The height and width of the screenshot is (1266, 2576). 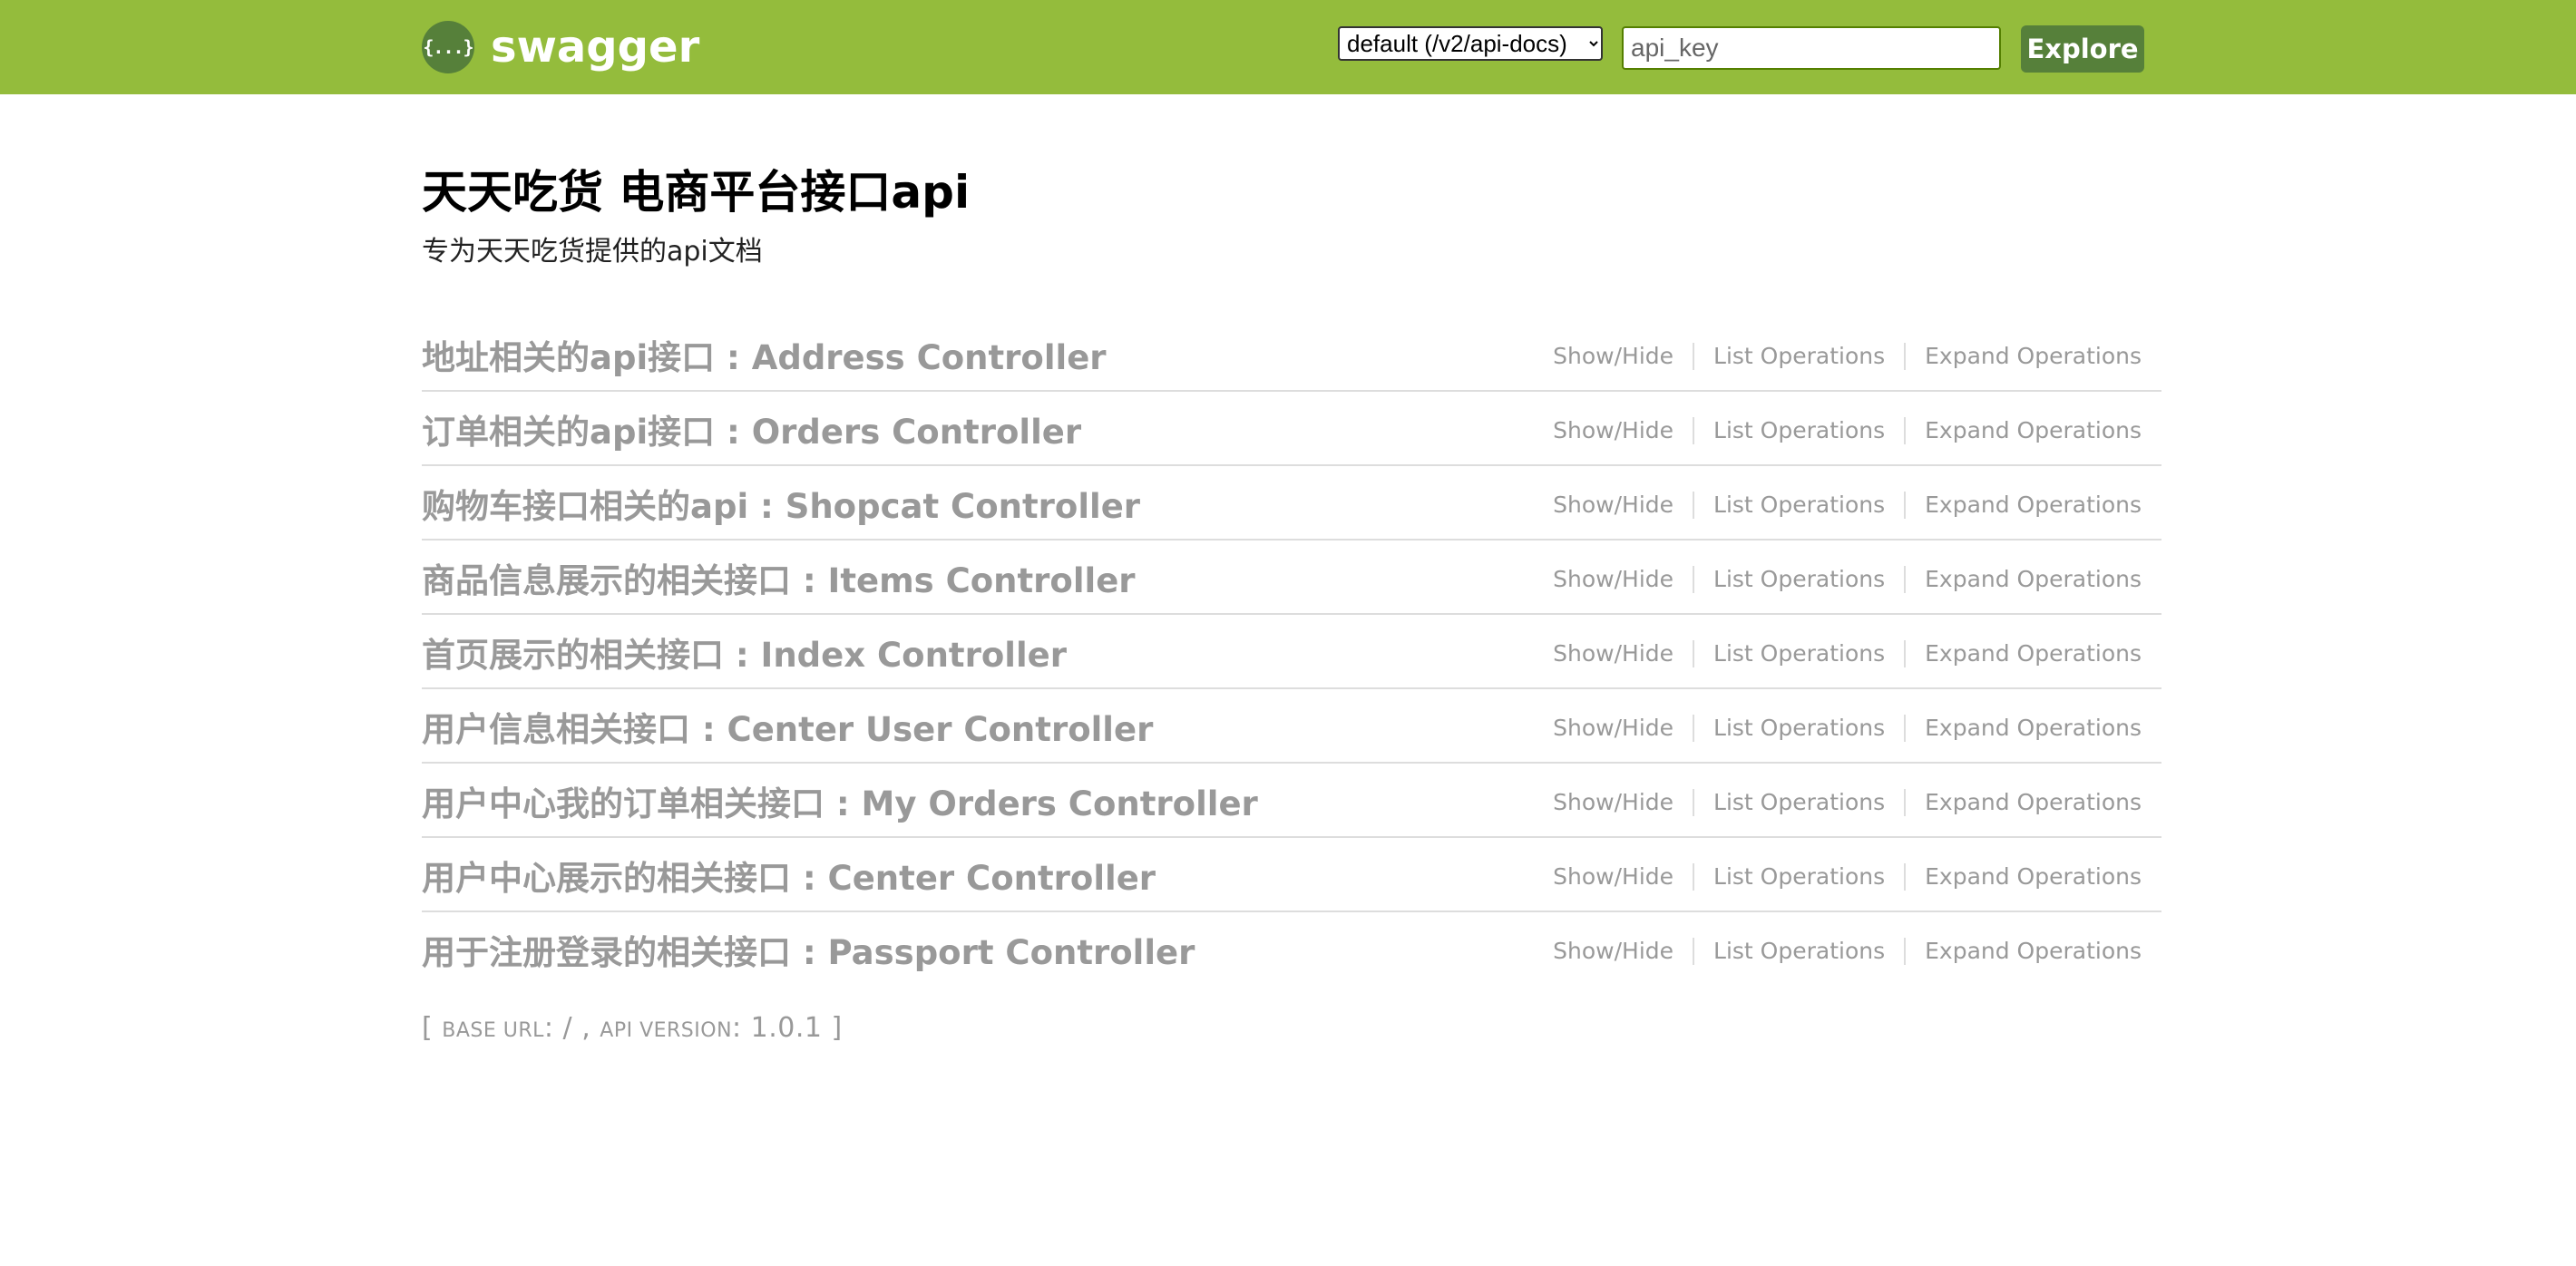 I want to click on resource-name-link: 购物车接口相关的api : Shopcat Controller, so click(x=781, y=503).